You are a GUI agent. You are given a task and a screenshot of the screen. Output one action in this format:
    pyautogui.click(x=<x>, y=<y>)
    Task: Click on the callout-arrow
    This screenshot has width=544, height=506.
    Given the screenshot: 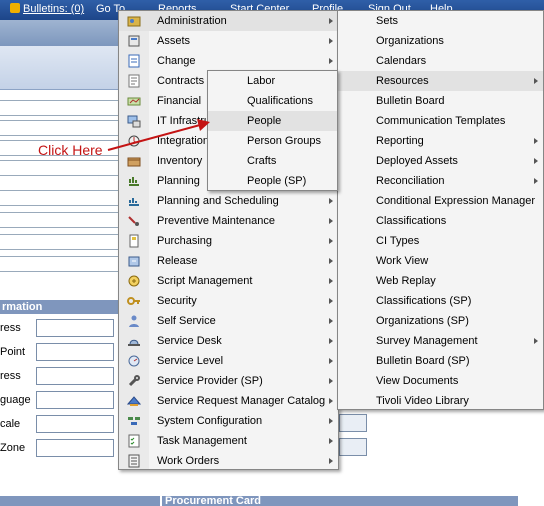 What is the action you would take?
    pyautogui.click(x=158, y=135)
    